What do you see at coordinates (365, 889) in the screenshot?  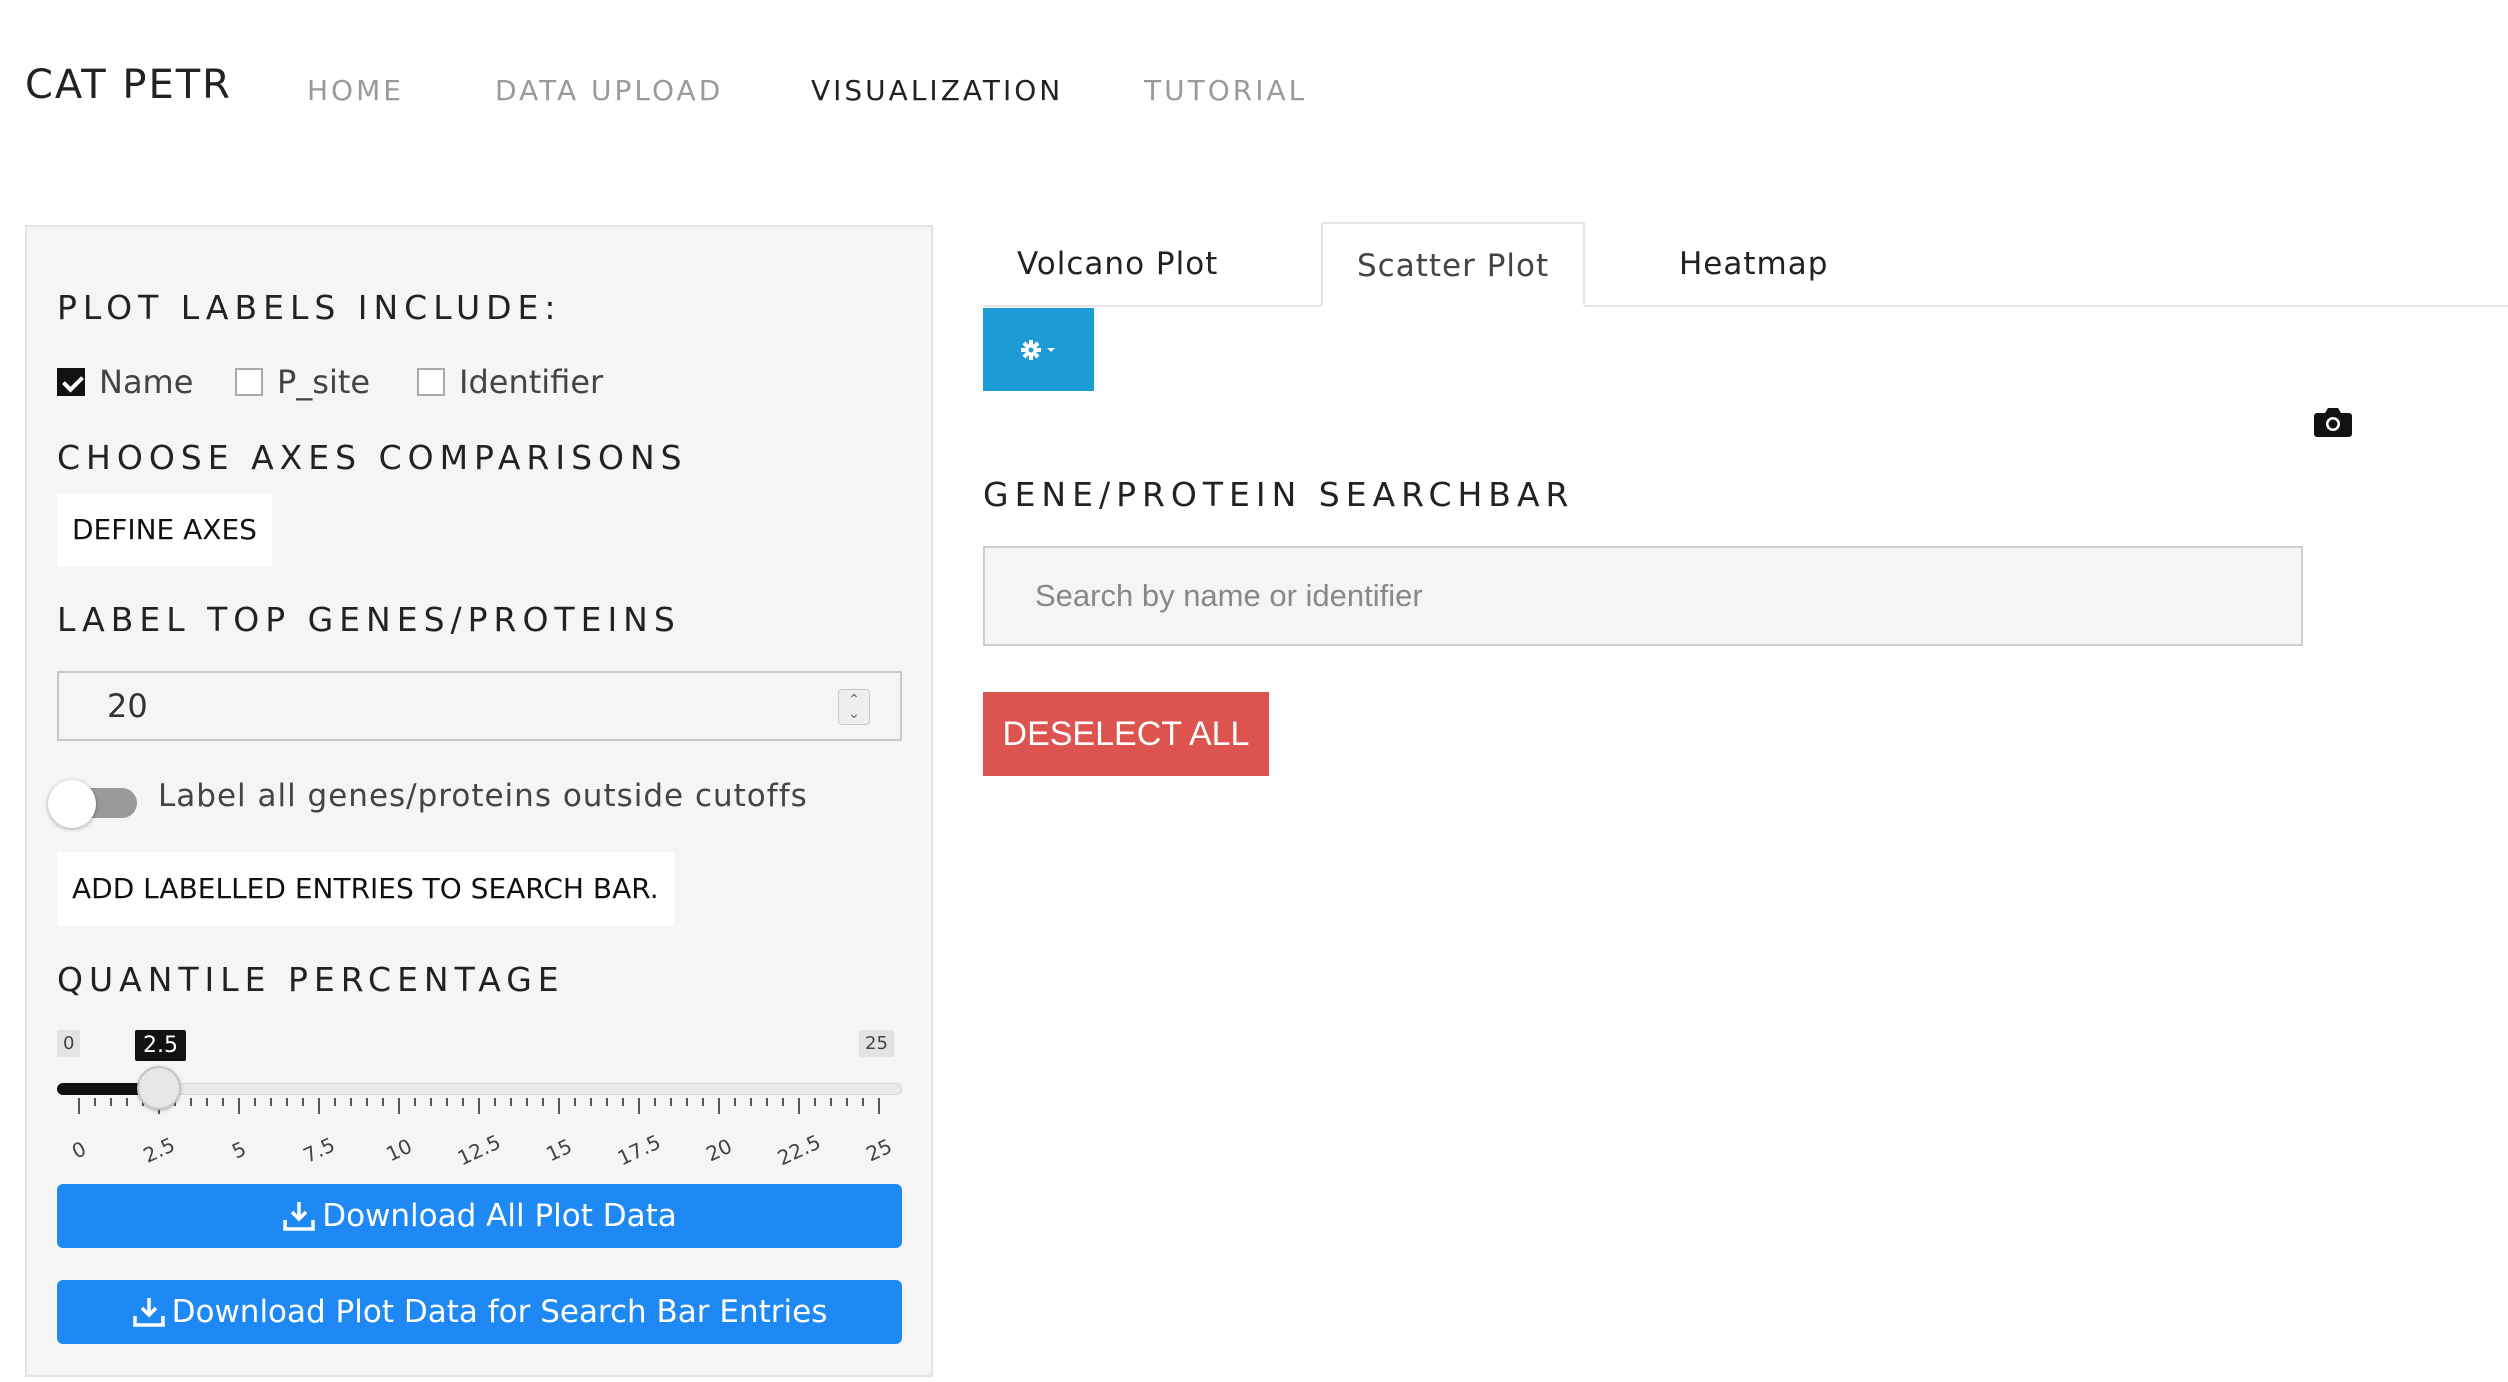 I see `add-labelled-entries-button: ADD LABELLED ENTRIES TO SEARCH BAR.` at bounding box center [365, 889].